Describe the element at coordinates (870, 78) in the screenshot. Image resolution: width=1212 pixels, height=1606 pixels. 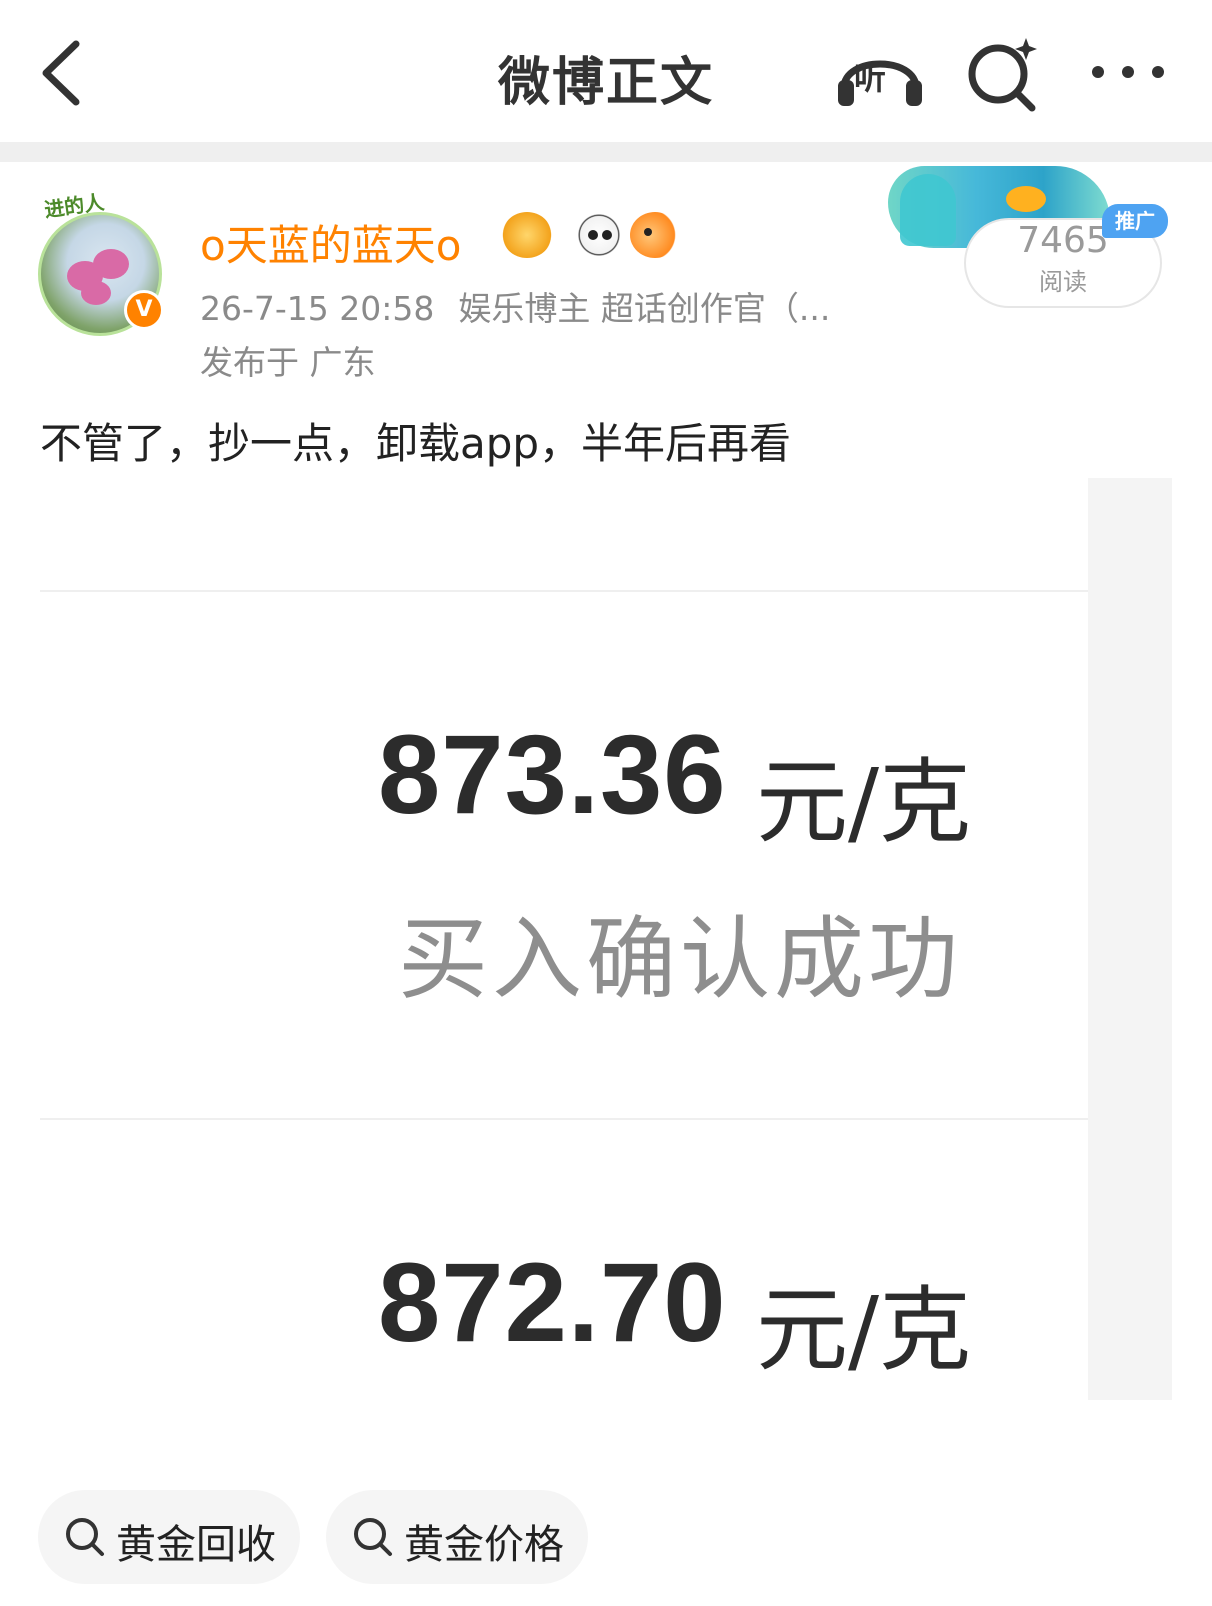
I see `listen-label: 听` at that location.